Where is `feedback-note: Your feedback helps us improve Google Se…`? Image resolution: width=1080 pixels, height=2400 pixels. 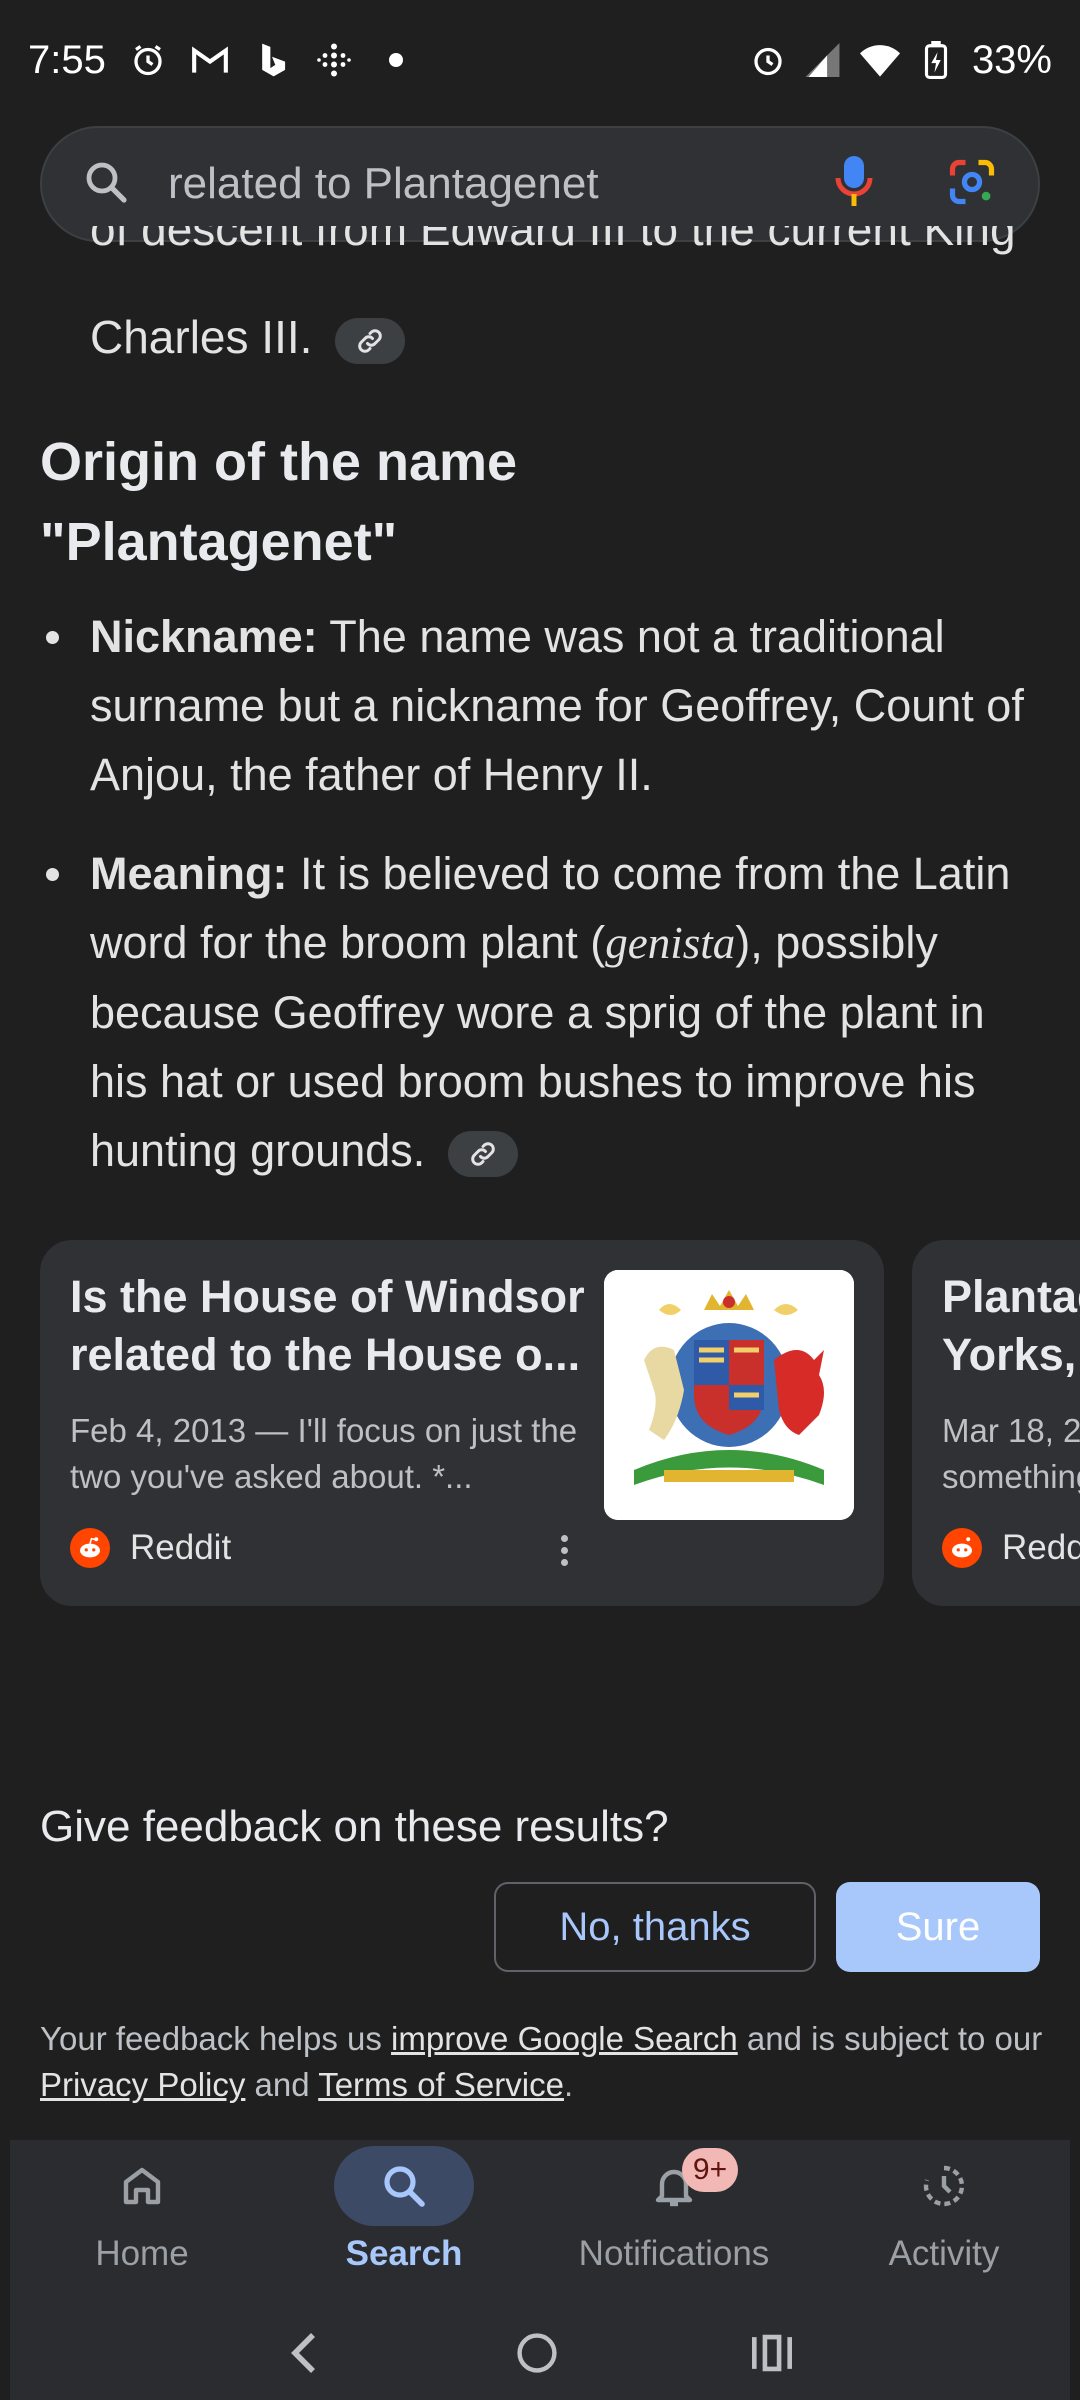 feedback-note: Your feedback helps us improve Google Se… is located at coordinates (541, 2061).